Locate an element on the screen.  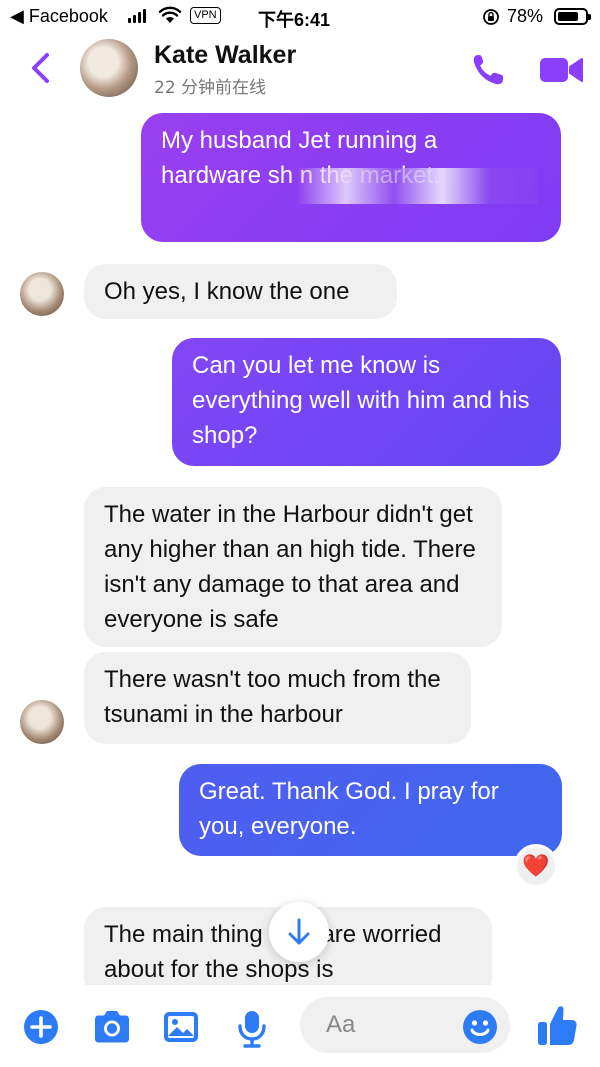
presence-status: 22 分钟前在线 is located at coordinates (210, 88).